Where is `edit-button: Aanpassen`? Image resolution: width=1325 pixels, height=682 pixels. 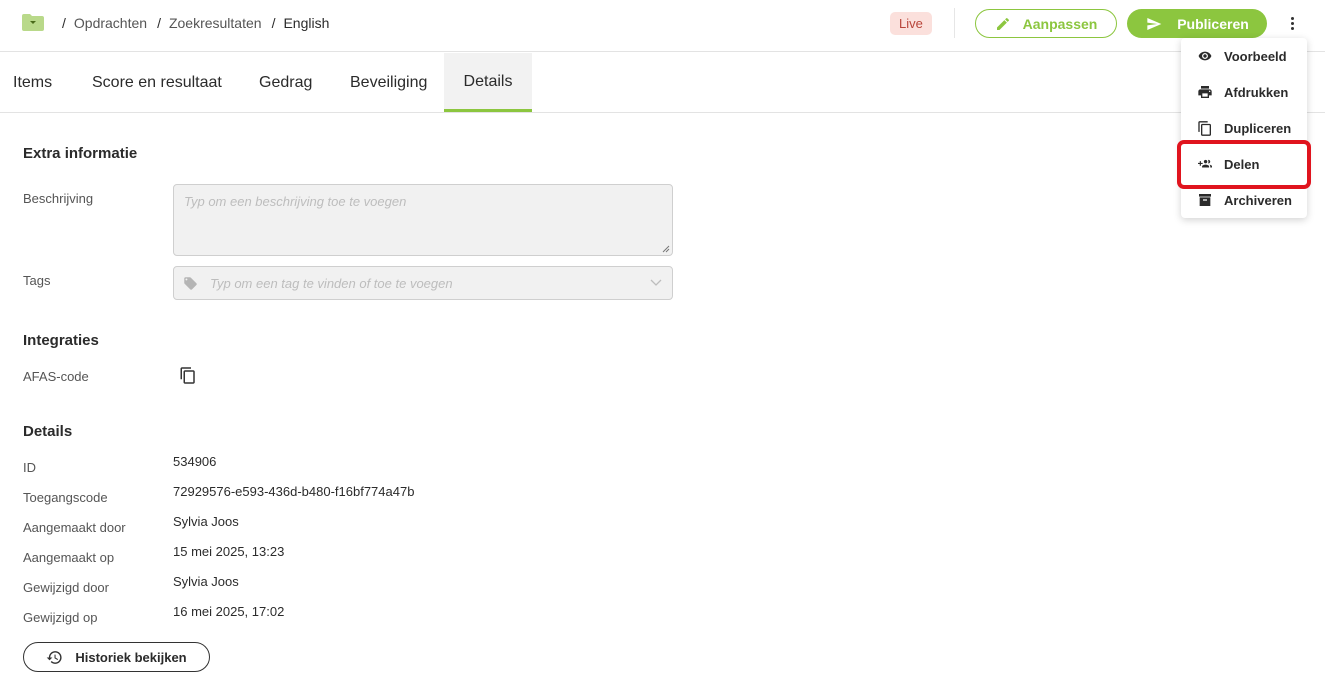
edit-button: Aanpassen is located at coordinates (1046, 23).